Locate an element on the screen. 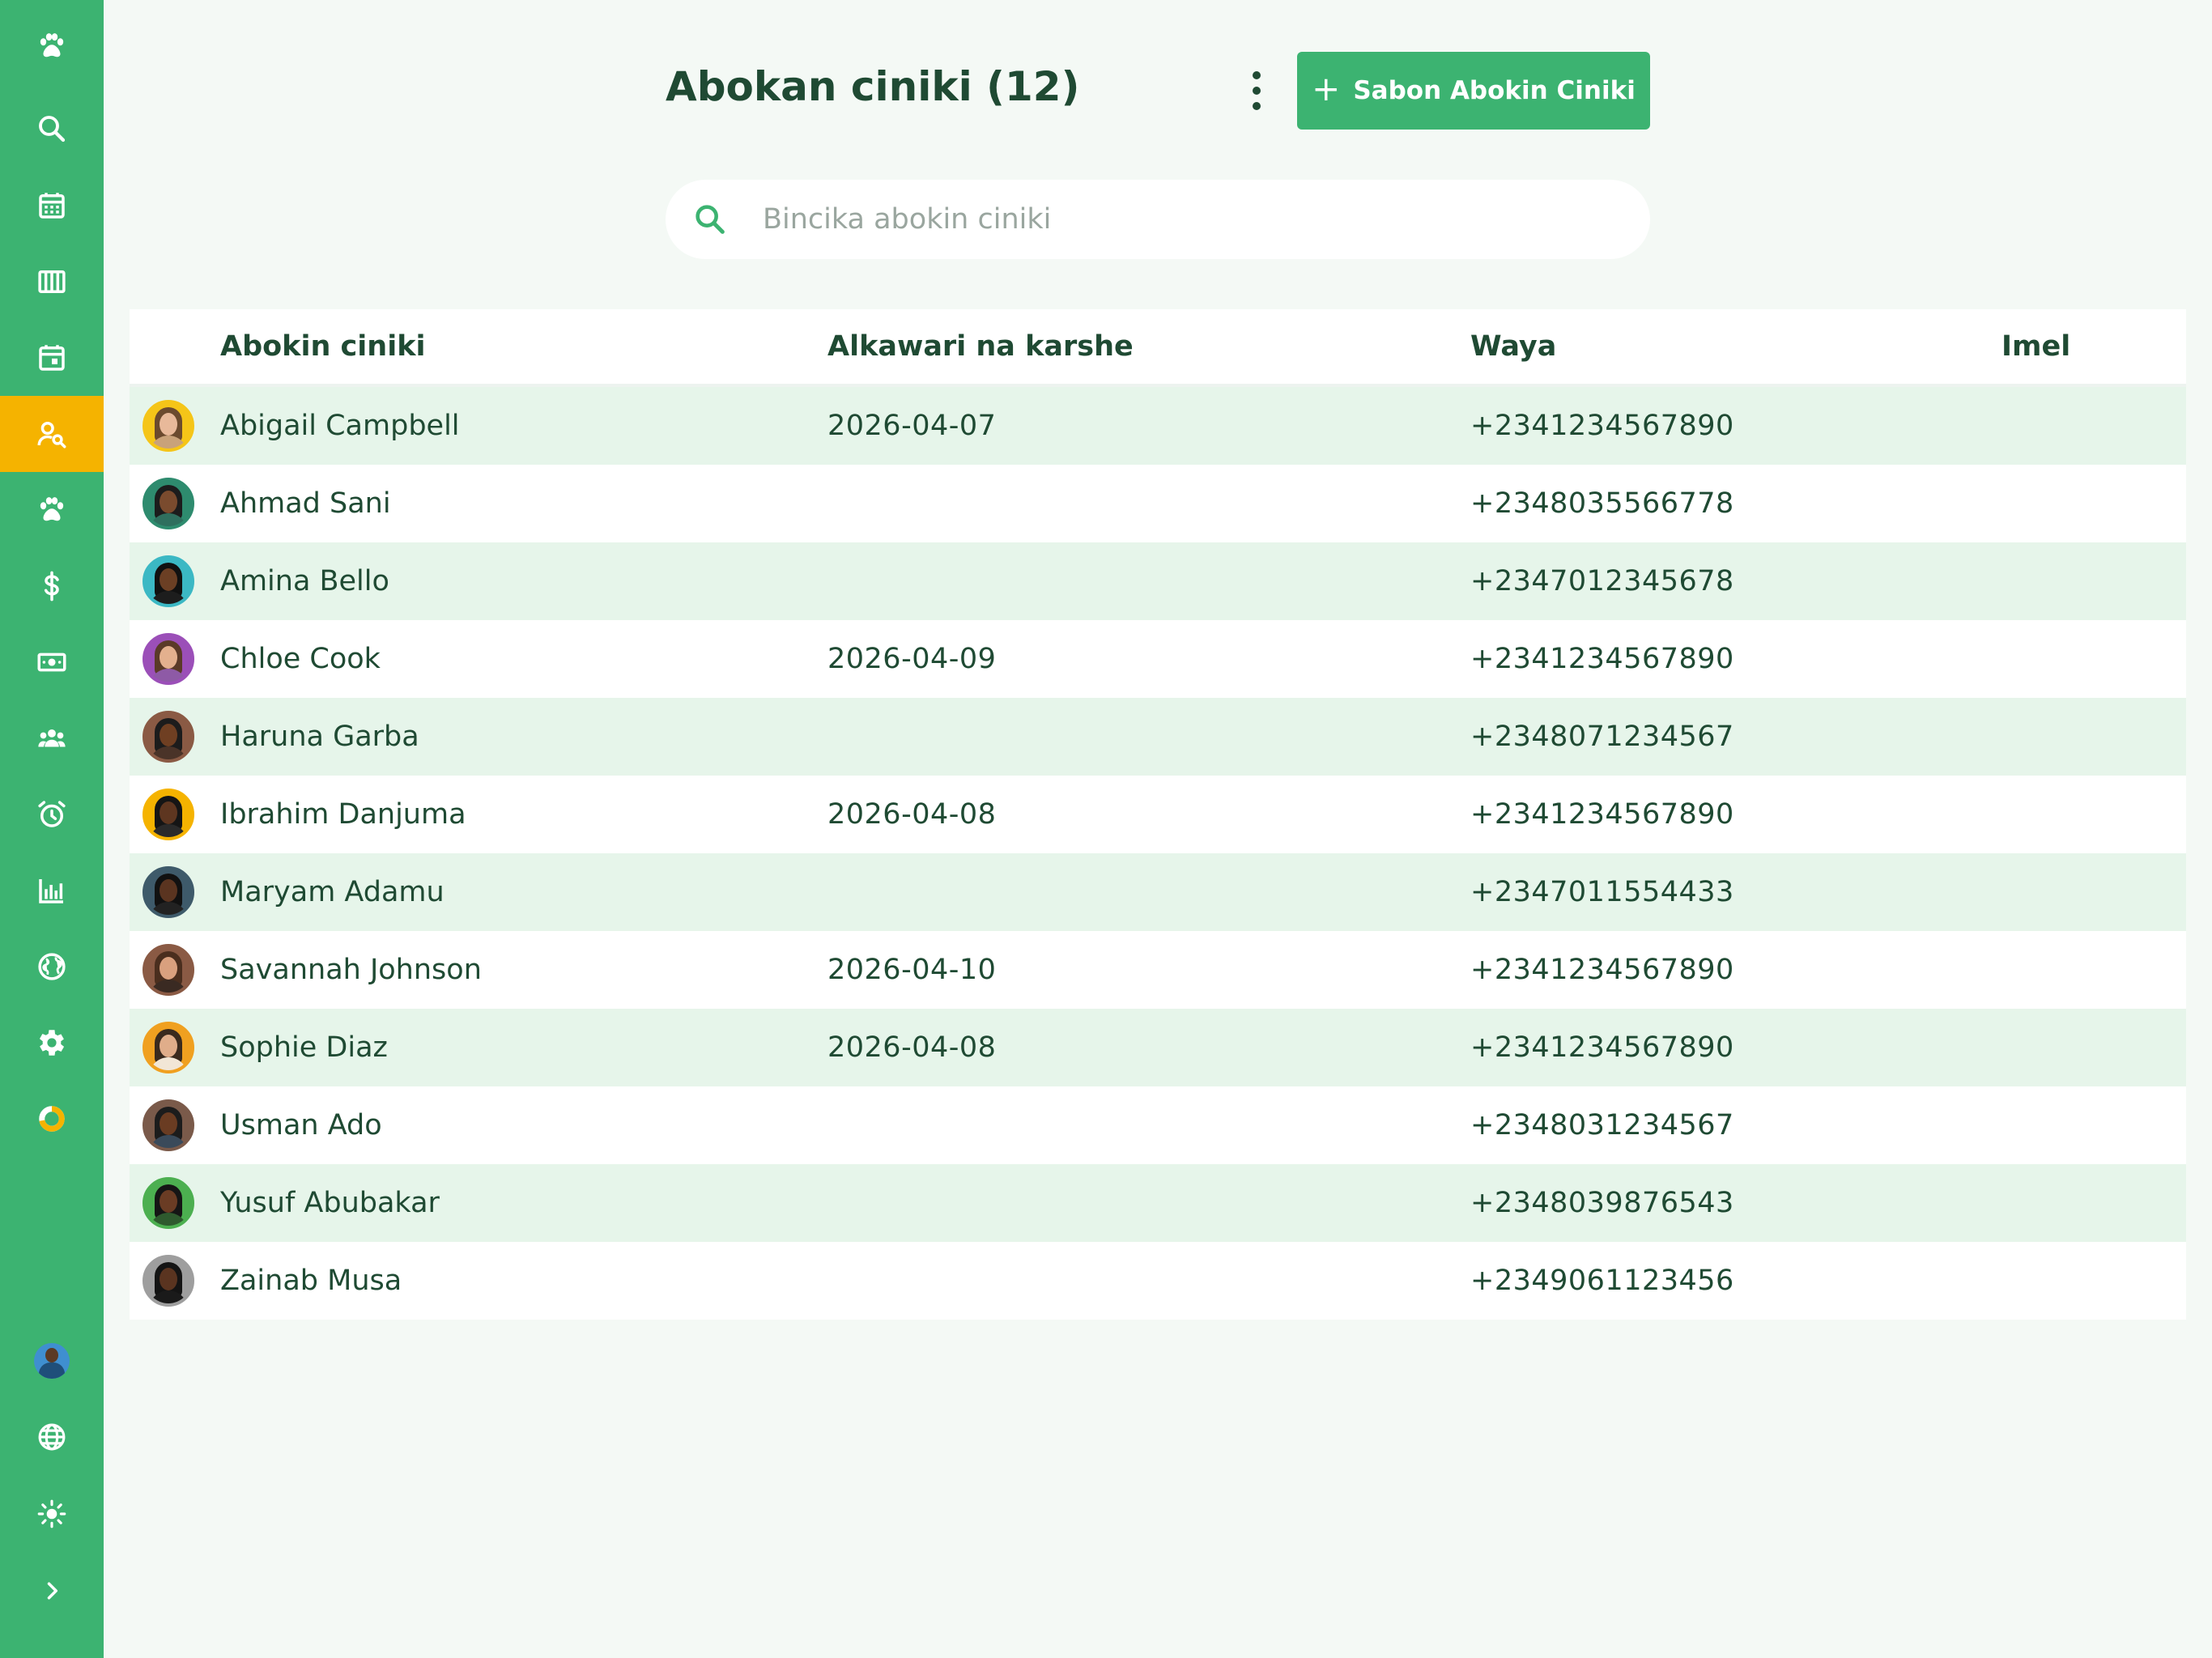 The width and height of the screenshot is (2212, 1658). table-row: Sophie Diaz 2026-04-08 +2341234567890 is located at coordinates (1158, 1047).